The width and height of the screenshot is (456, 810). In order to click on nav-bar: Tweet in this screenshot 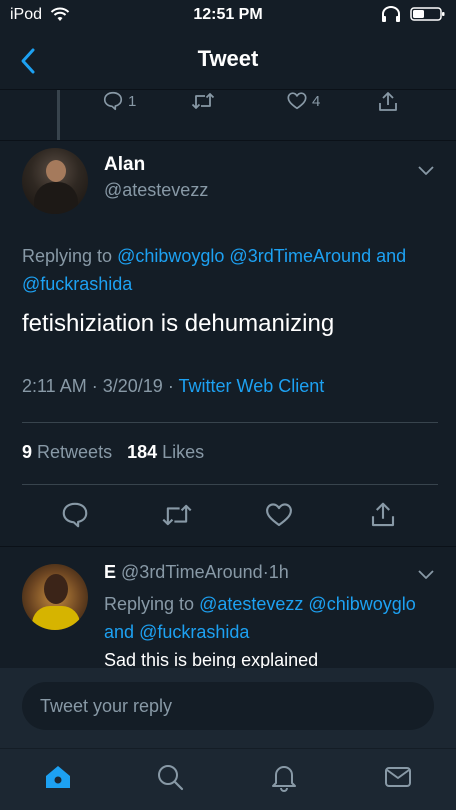, I will do `click(228, 61)`.